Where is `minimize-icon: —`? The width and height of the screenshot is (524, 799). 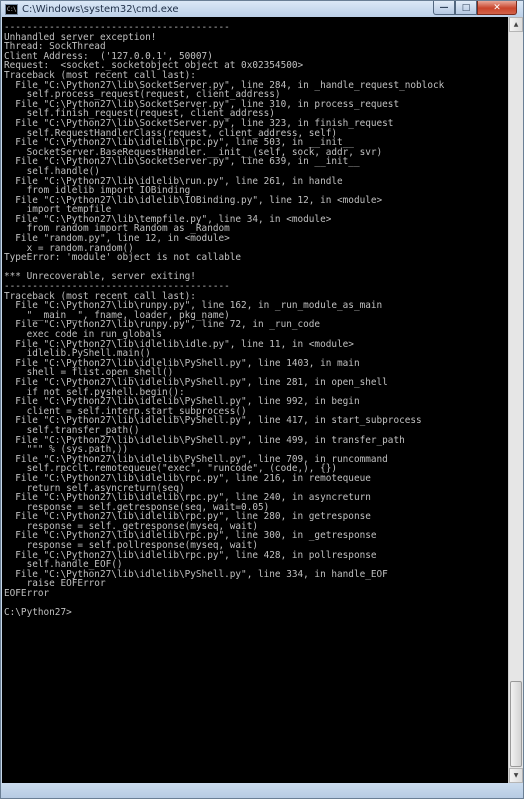 minimize-icon: — is located at coordinates (444, 7).